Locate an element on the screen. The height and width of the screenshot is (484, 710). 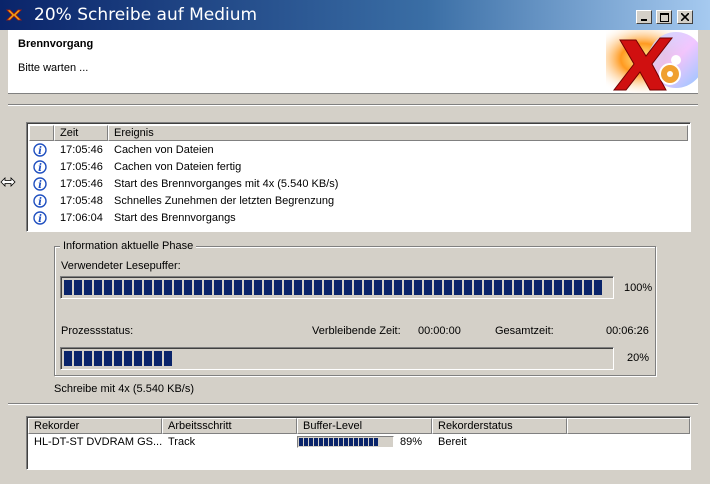
minimize-icon is located at coordinates (644, 20).